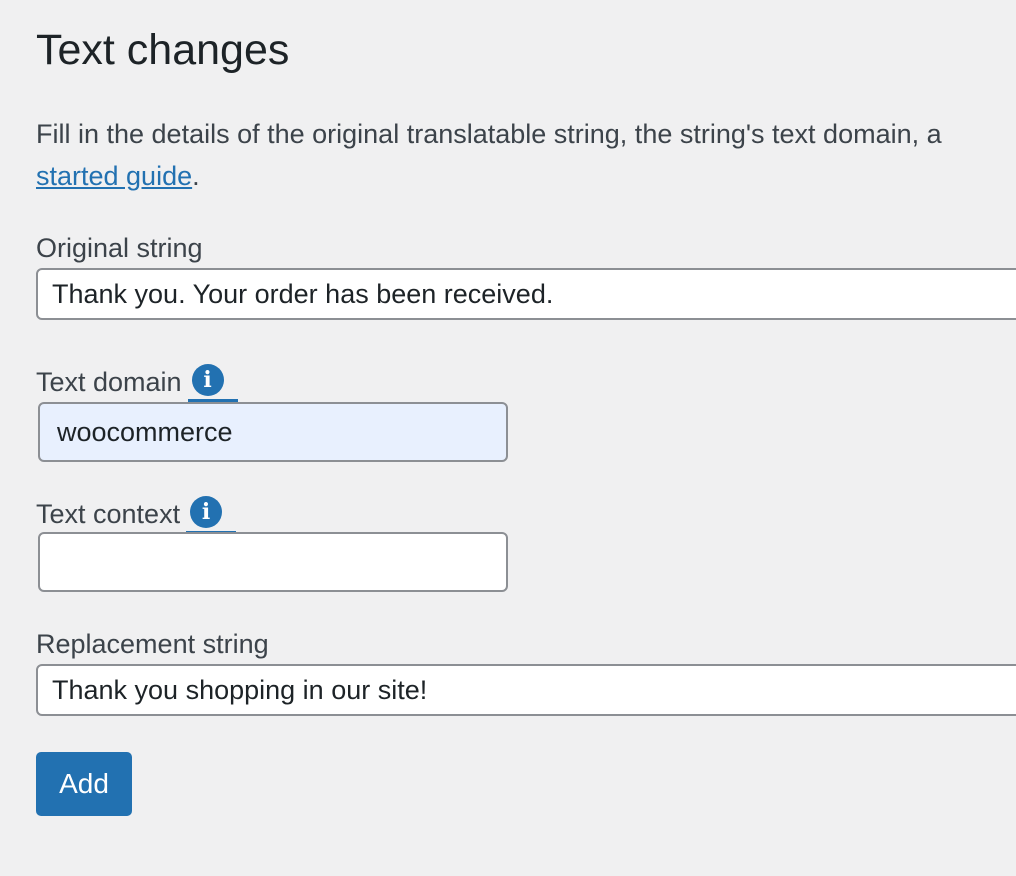 The image size is (1016, 876). I want to click on original-string-label-text: Original string, so click(119, 248).